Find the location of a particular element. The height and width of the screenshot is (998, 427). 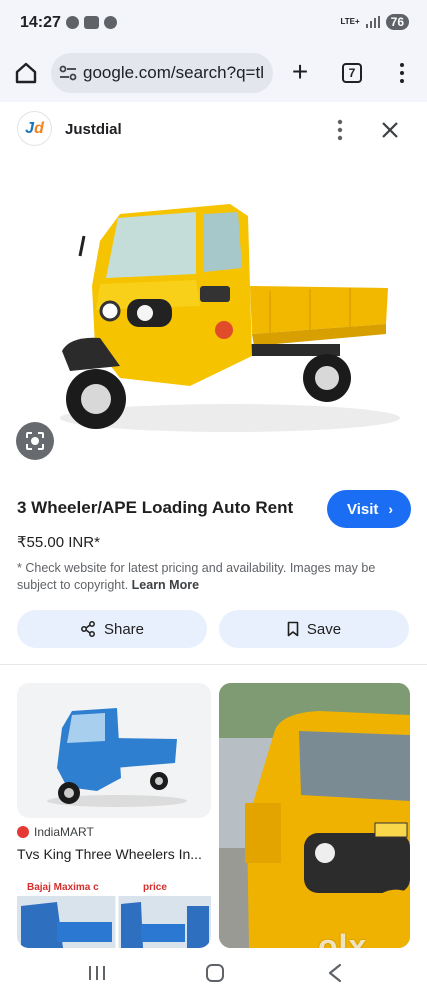

signal-icon is located at coordinates (372, 22).